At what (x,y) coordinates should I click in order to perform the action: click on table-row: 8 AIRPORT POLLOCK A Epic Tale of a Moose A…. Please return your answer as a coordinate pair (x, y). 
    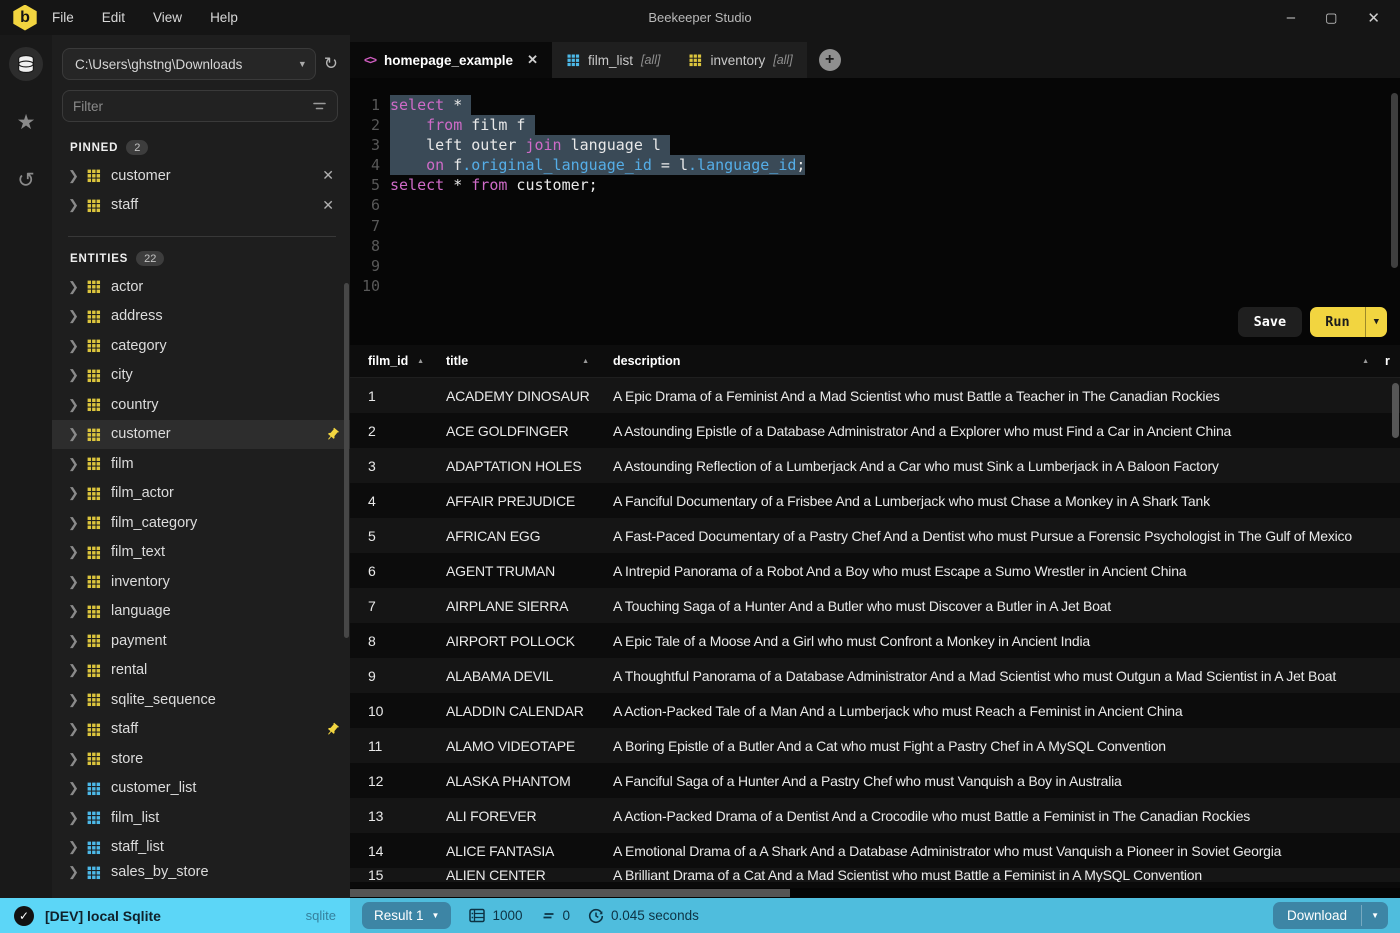
    Looking at the image, I should click on (875, 640).